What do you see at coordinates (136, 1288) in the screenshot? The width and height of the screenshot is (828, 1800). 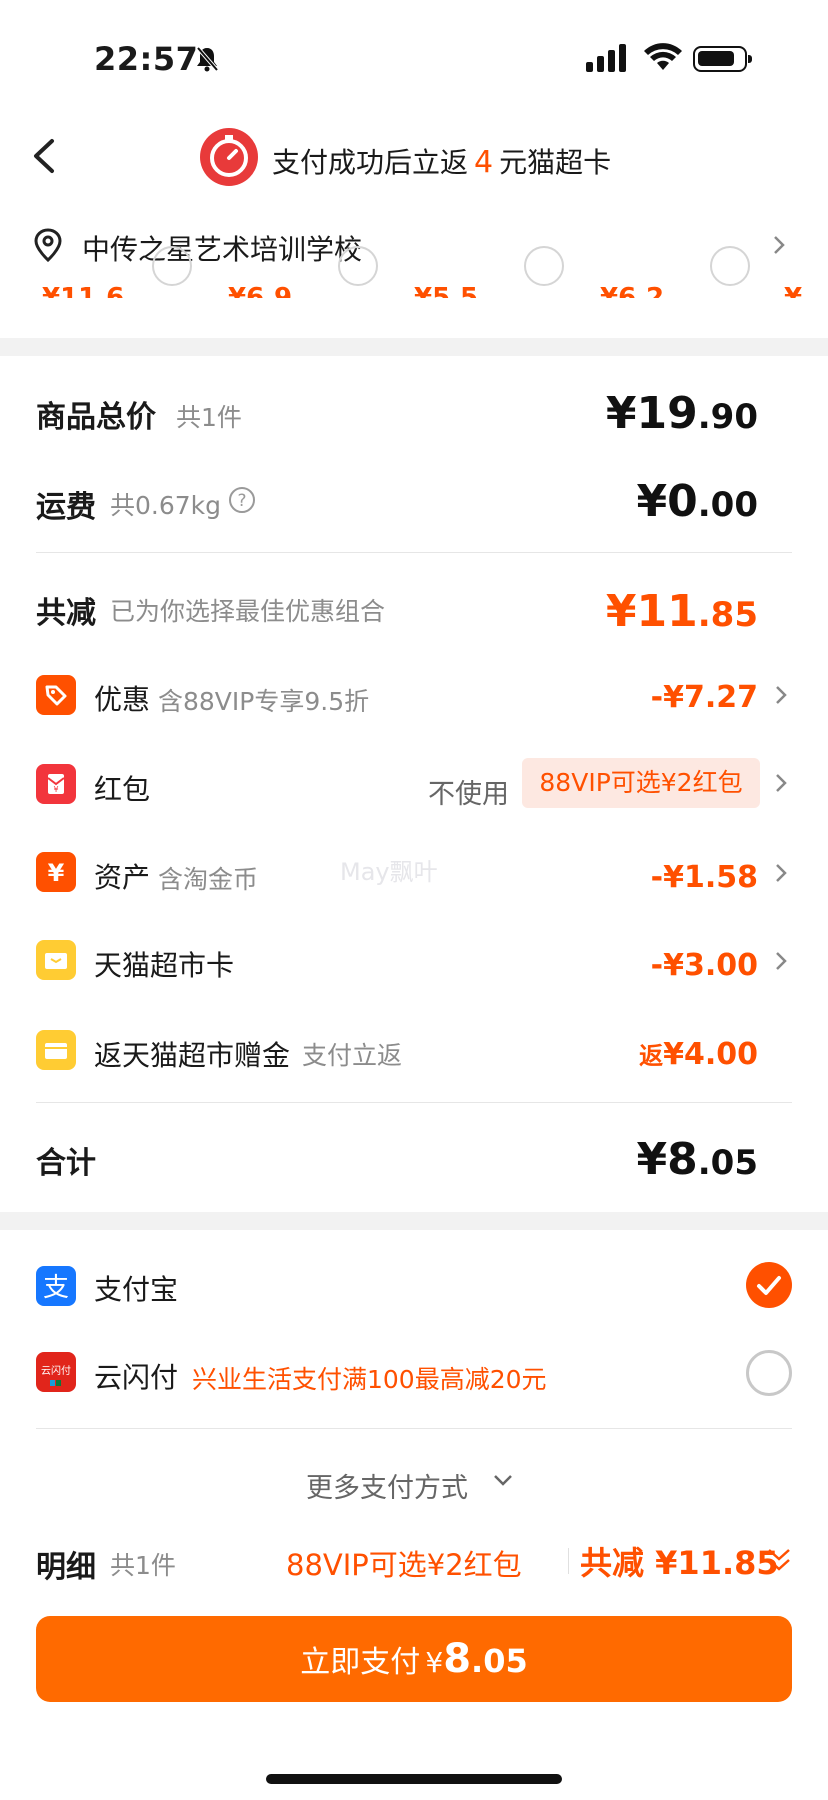 I see `payment-method-label: 支付宝` at bounding box center [136, 1288].